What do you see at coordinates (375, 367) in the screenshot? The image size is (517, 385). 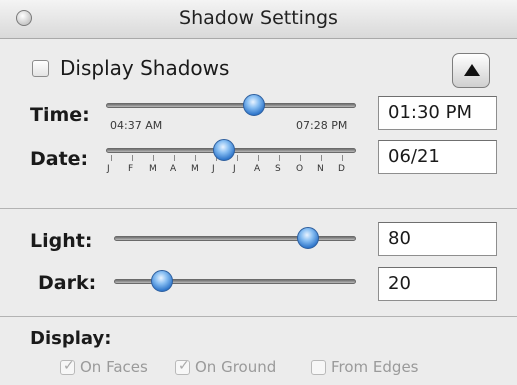 I see `from-edges-label: From Edges` at bounding box center [375, 367].